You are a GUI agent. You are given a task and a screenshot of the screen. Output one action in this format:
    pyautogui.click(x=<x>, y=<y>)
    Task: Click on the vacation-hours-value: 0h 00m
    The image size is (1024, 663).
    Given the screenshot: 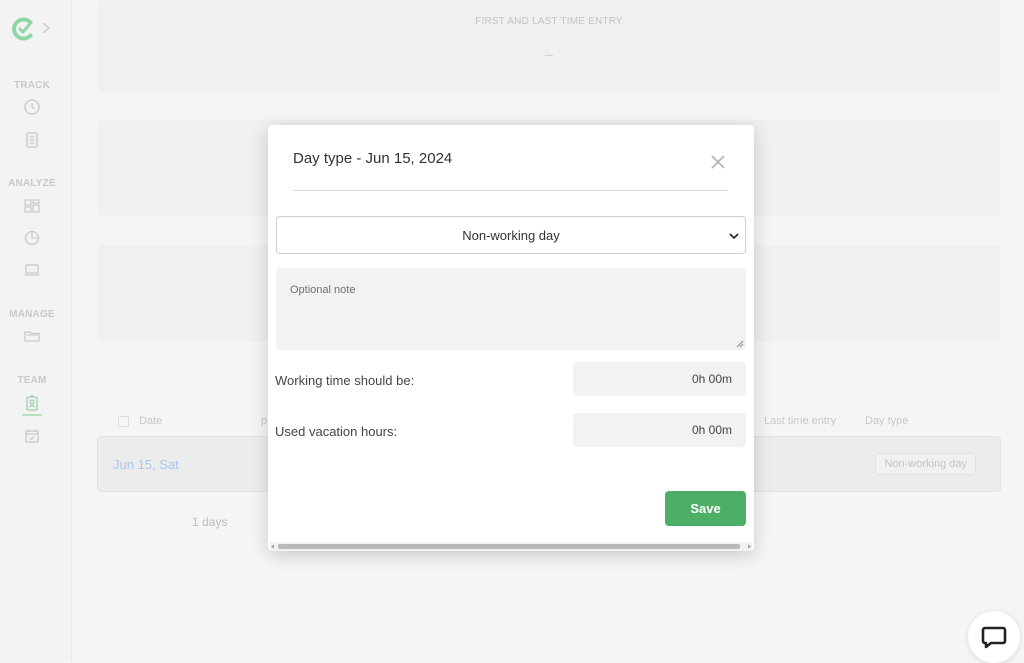 What is the action you would take?
    pyautogui.click(x=711, y=430)
    